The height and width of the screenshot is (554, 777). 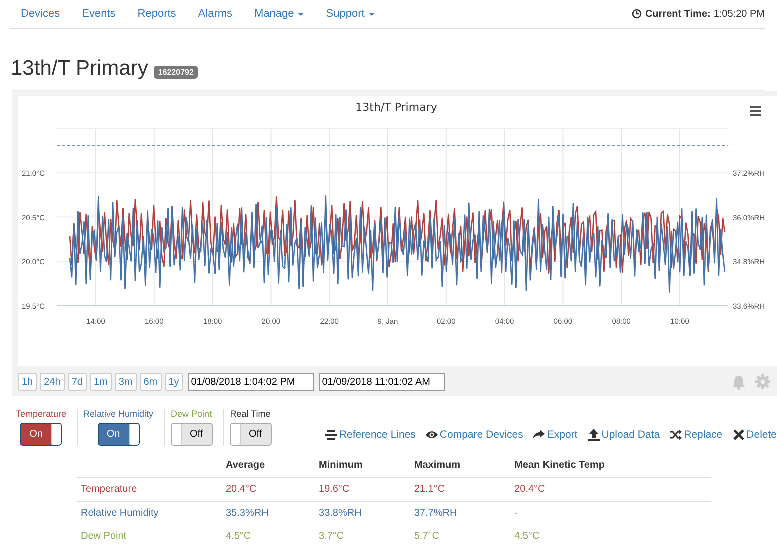 What do you see at coordinates (738, 435) in the screenshot?
I see `close-icon` at bounding box center [738, 435].